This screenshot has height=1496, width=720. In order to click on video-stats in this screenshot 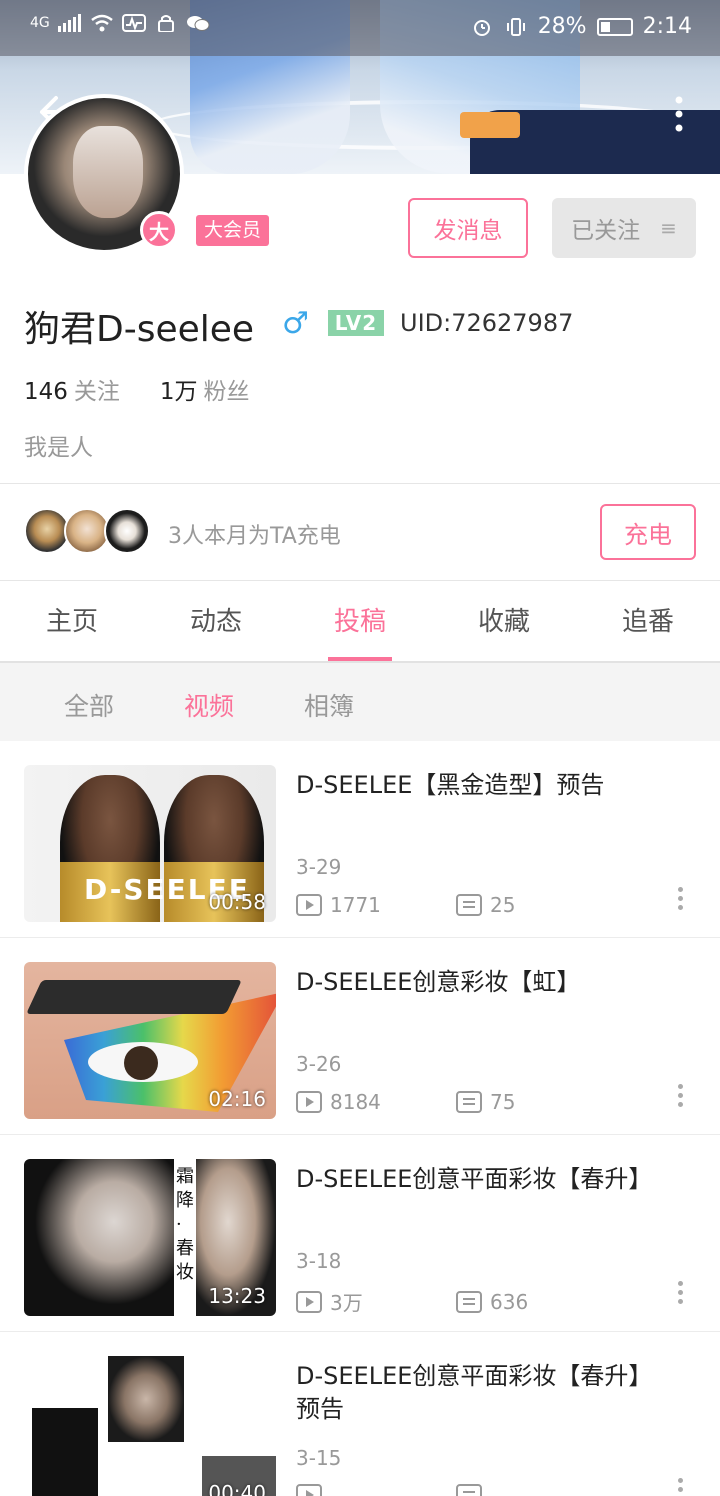, I will do `click(393, 1490)`.